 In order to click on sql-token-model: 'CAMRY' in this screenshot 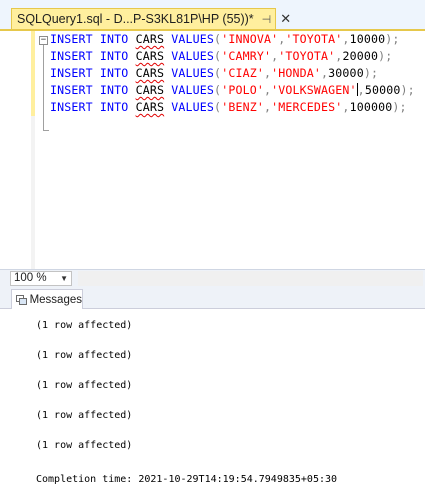, I will do `click(246, 56)`.